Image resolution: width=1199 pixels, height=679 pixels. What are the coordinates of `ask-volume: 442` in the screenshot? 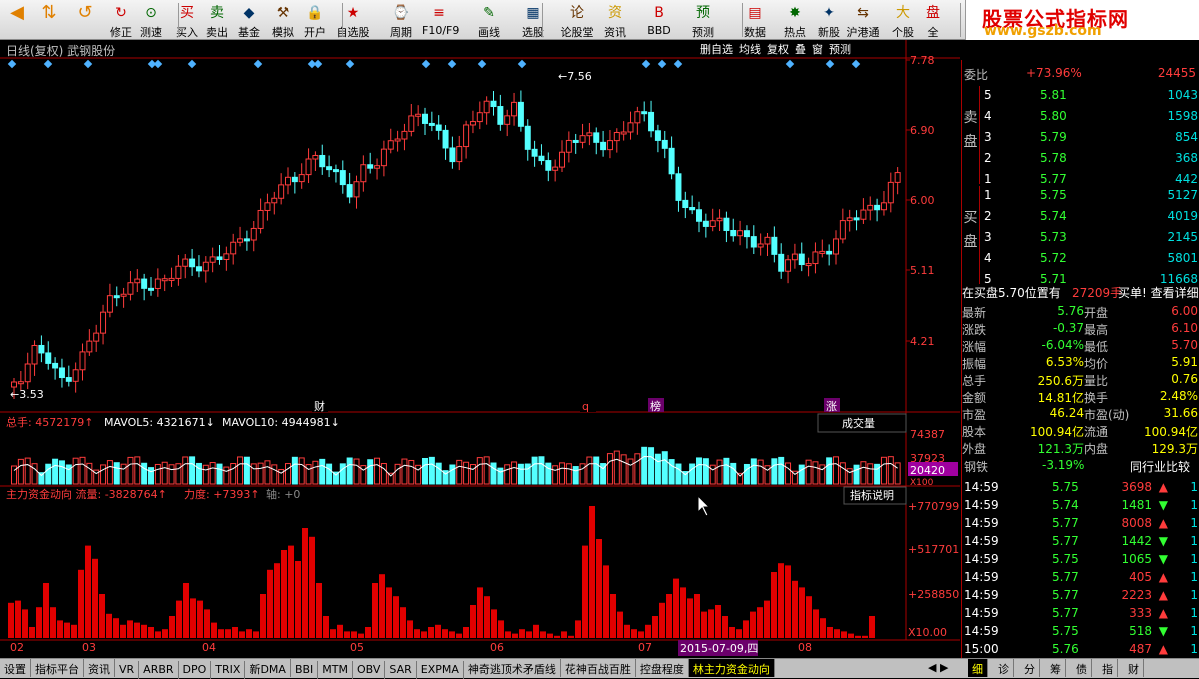 It's located at (1186, 179).